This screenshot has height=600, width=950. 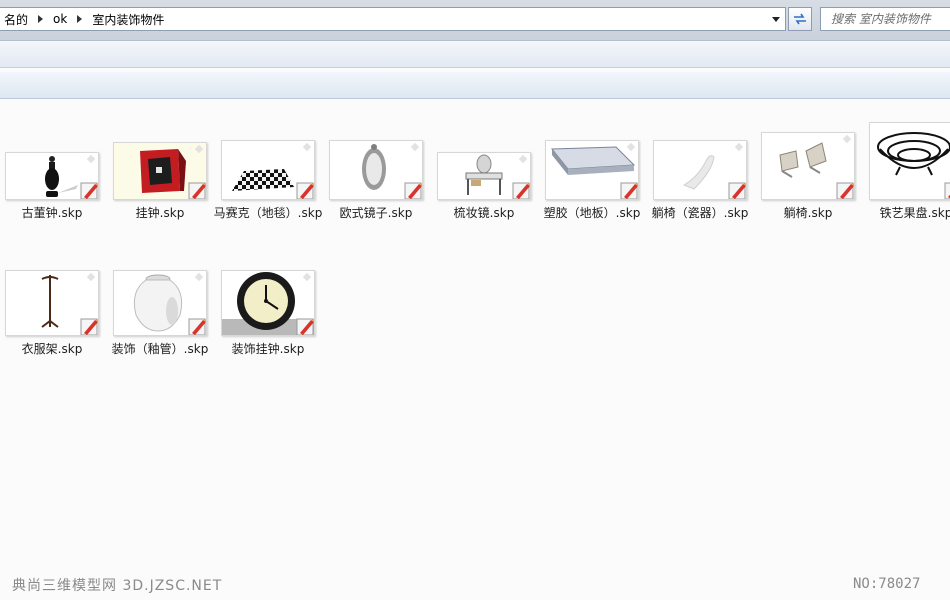 What do you see at coordinates (16, 19) in the screenshot?
I see `breadcrumb-item: 名的` at bounding box center [16, 19].